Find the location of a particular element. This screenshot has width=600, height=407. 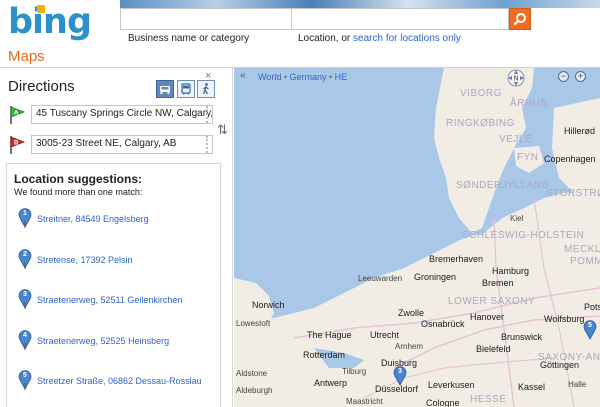

city-label: Antwerp is located at coordinates (331, 383).